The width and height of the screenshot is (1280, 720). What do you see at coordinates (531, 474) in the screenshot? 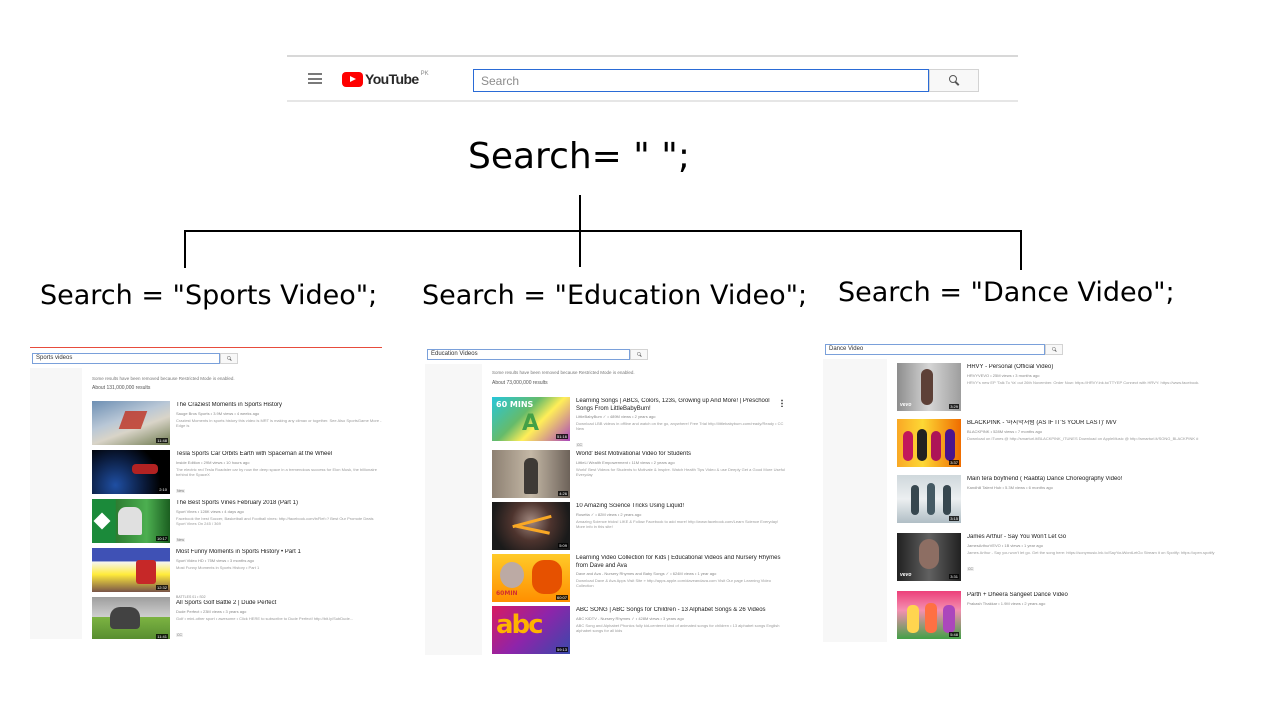
I see `video-thumbnail: 4:26` at bounding box center [531, 474].